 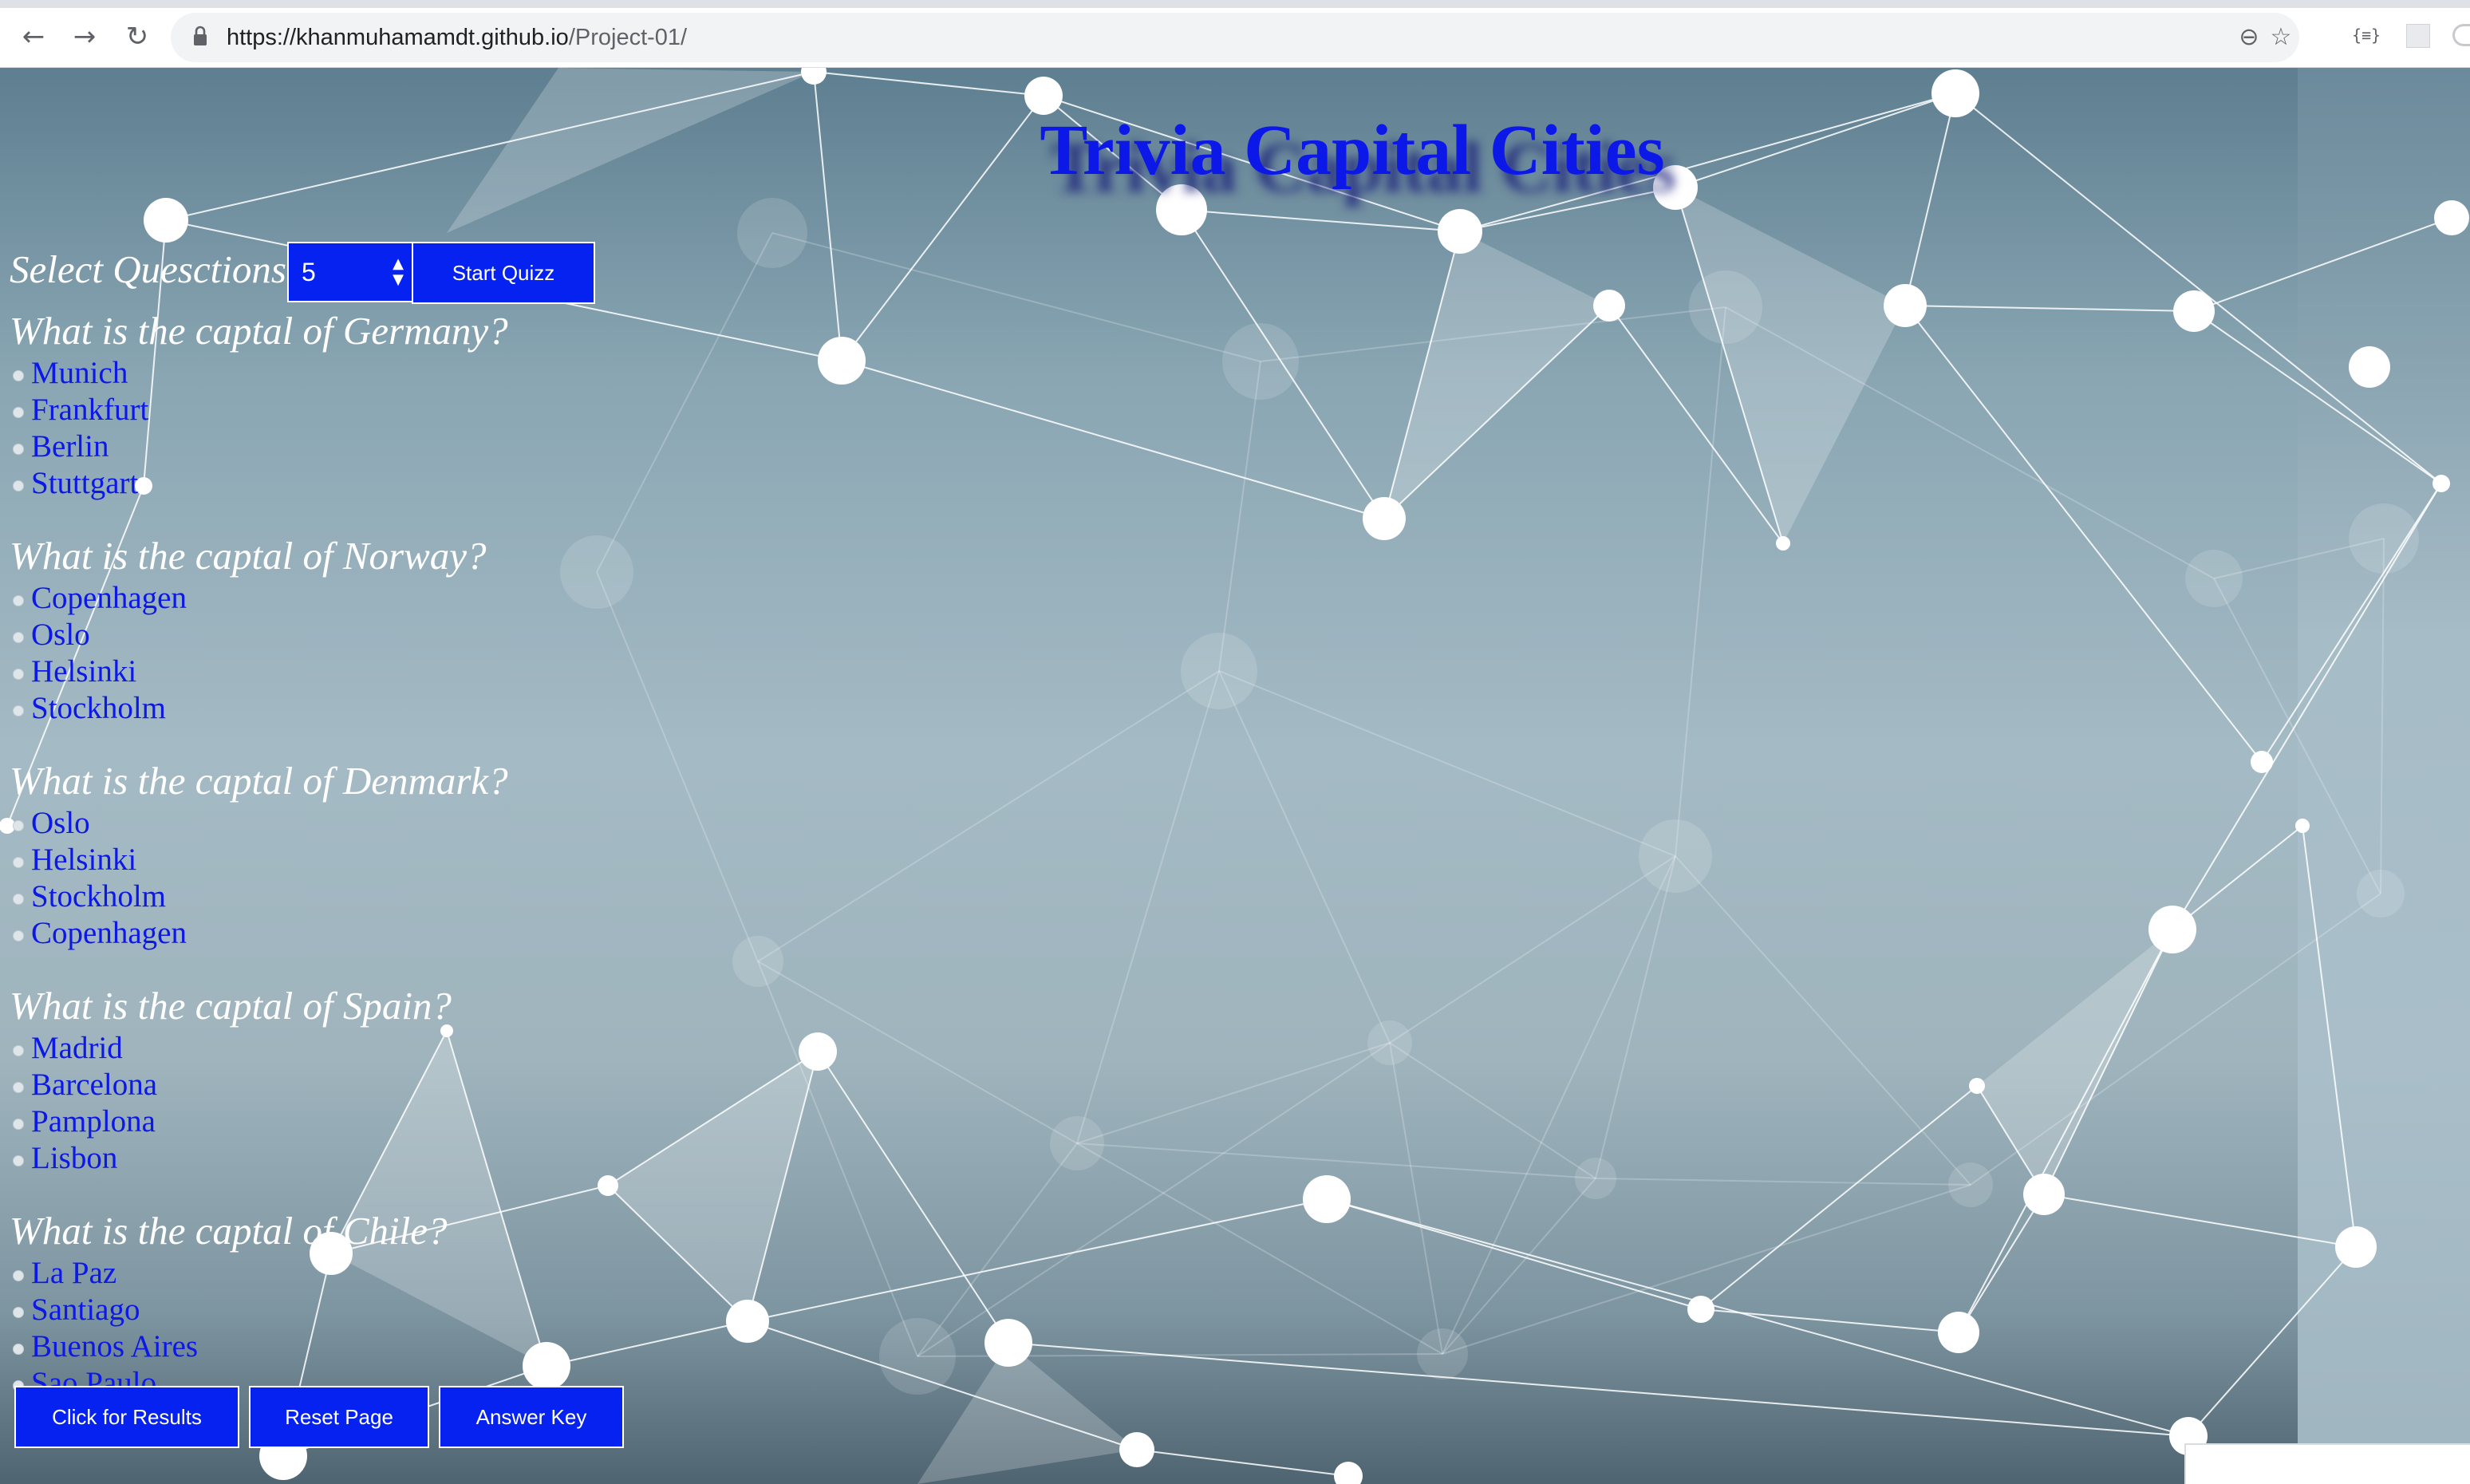 What do you see at coordinates (259, 1121) in the screenshot?
I see `answer-option: Pamplona` at bounding box center [259, 1121].